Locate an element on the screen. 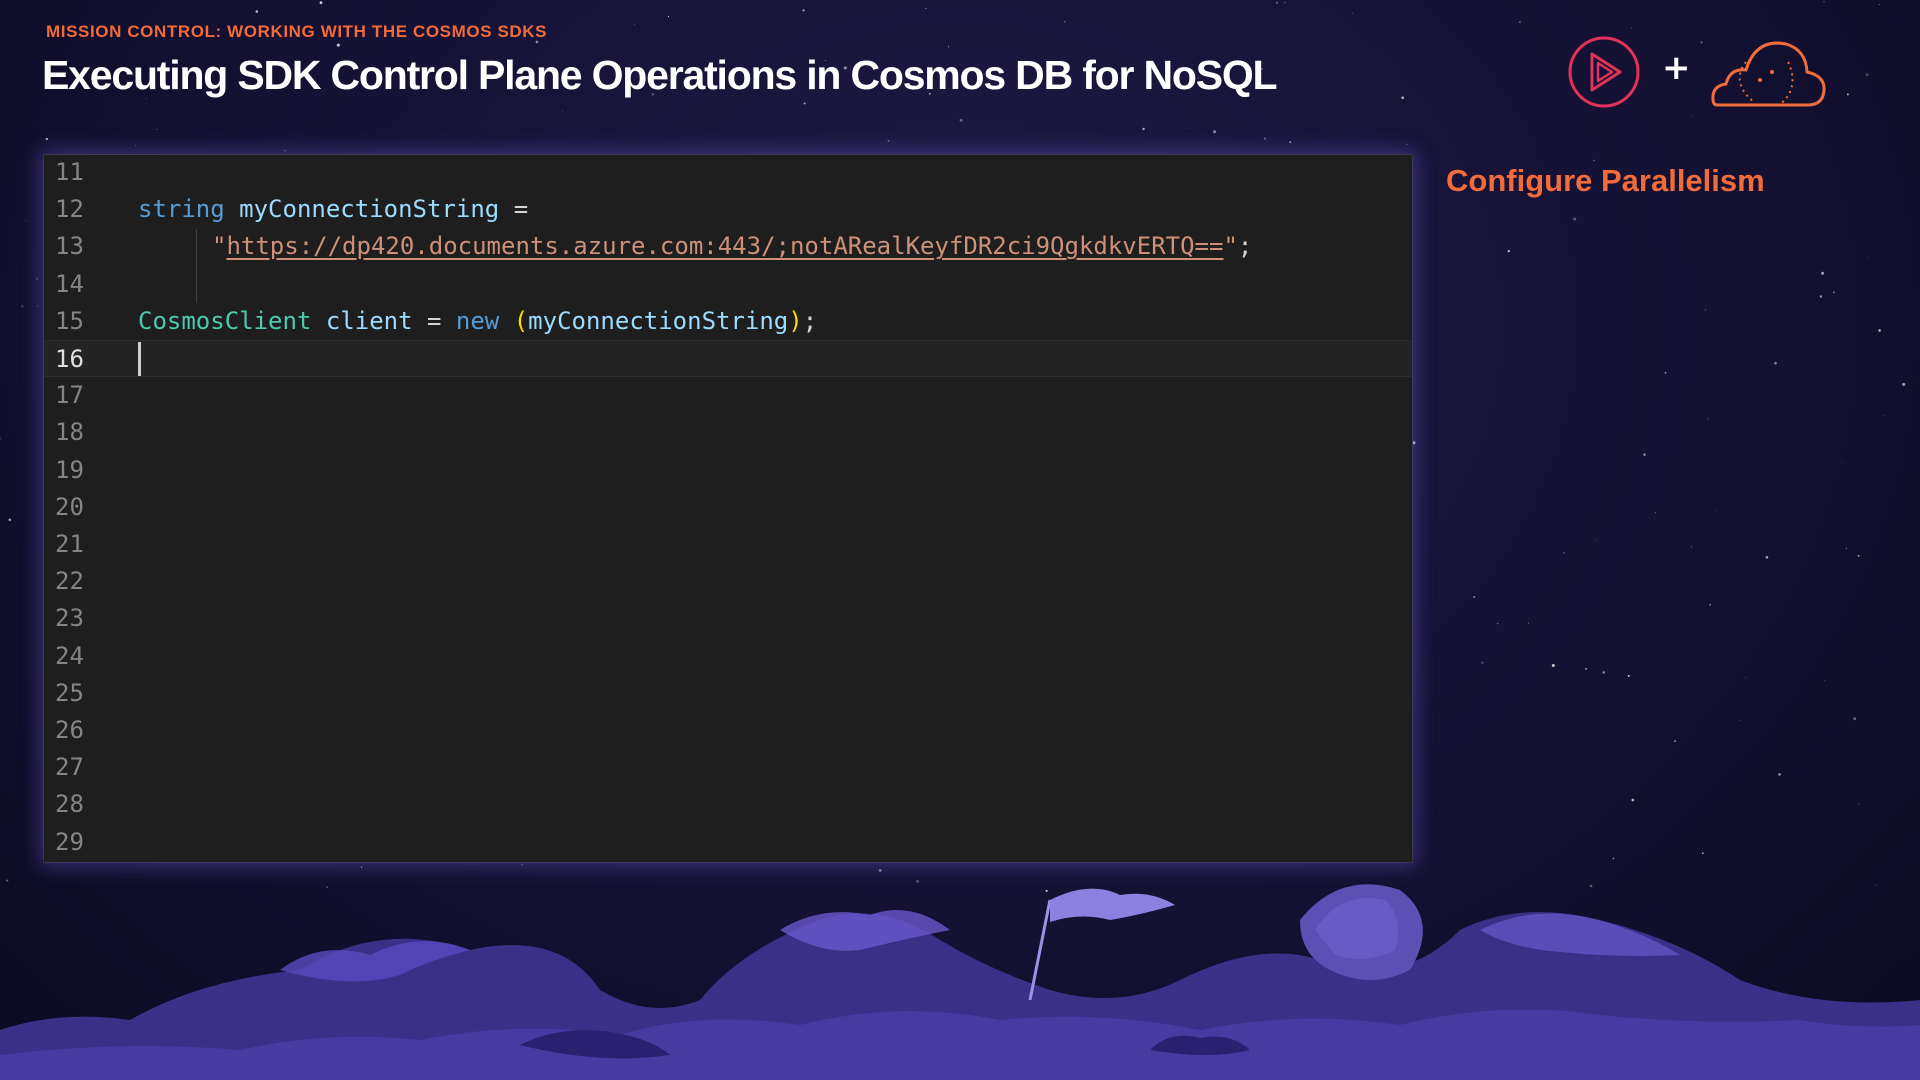  code-line: 23 is located at coordinates (728, 618).